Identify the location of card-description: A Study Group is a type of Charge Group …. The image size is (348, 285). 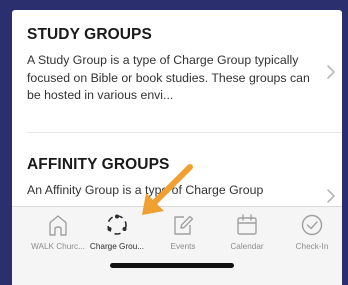
(168, 77).